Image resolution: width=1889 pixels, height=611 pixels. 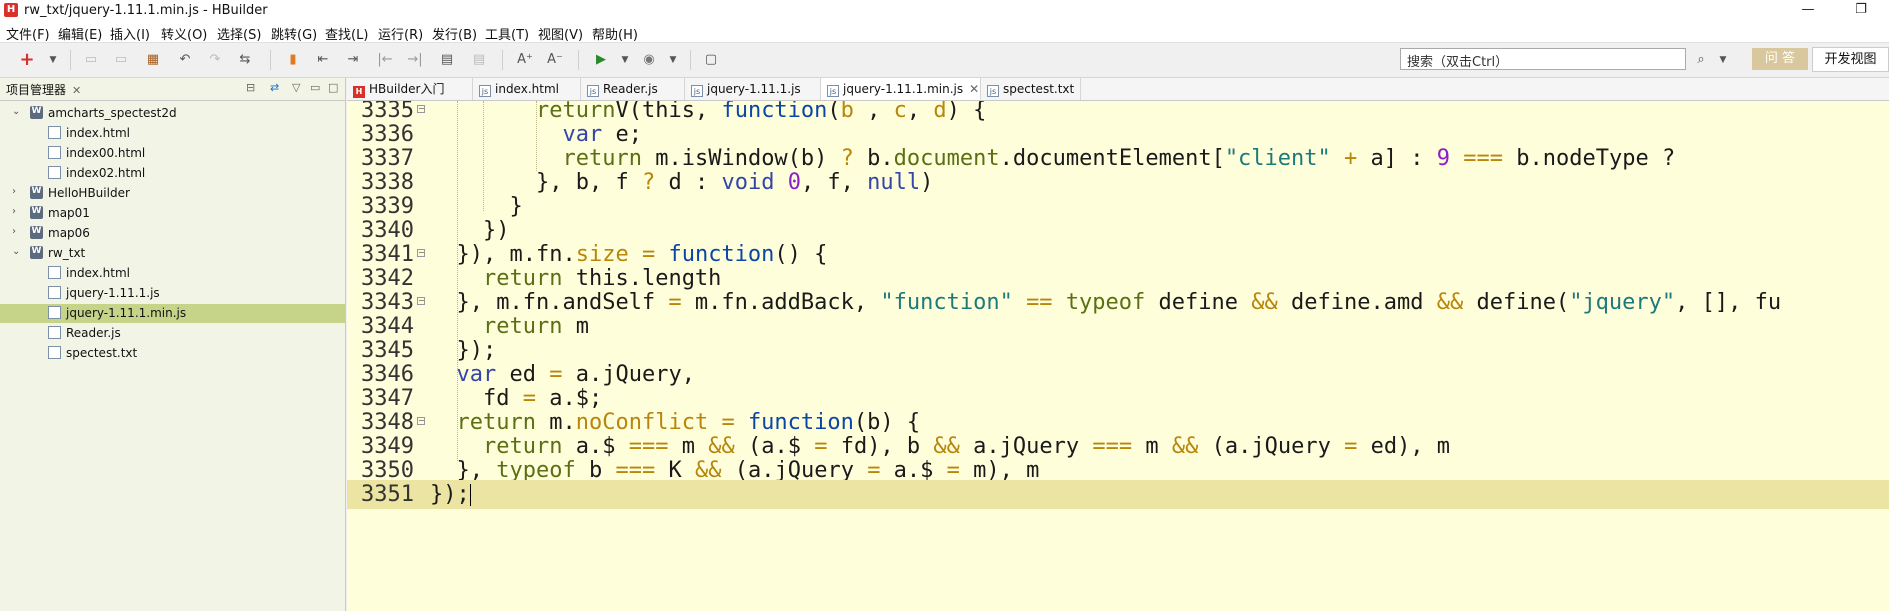 What do you see at coordinates (1780, 59) in the screenshot?
I see `qa-button: 问 答` at bounding box center [1780, 59].